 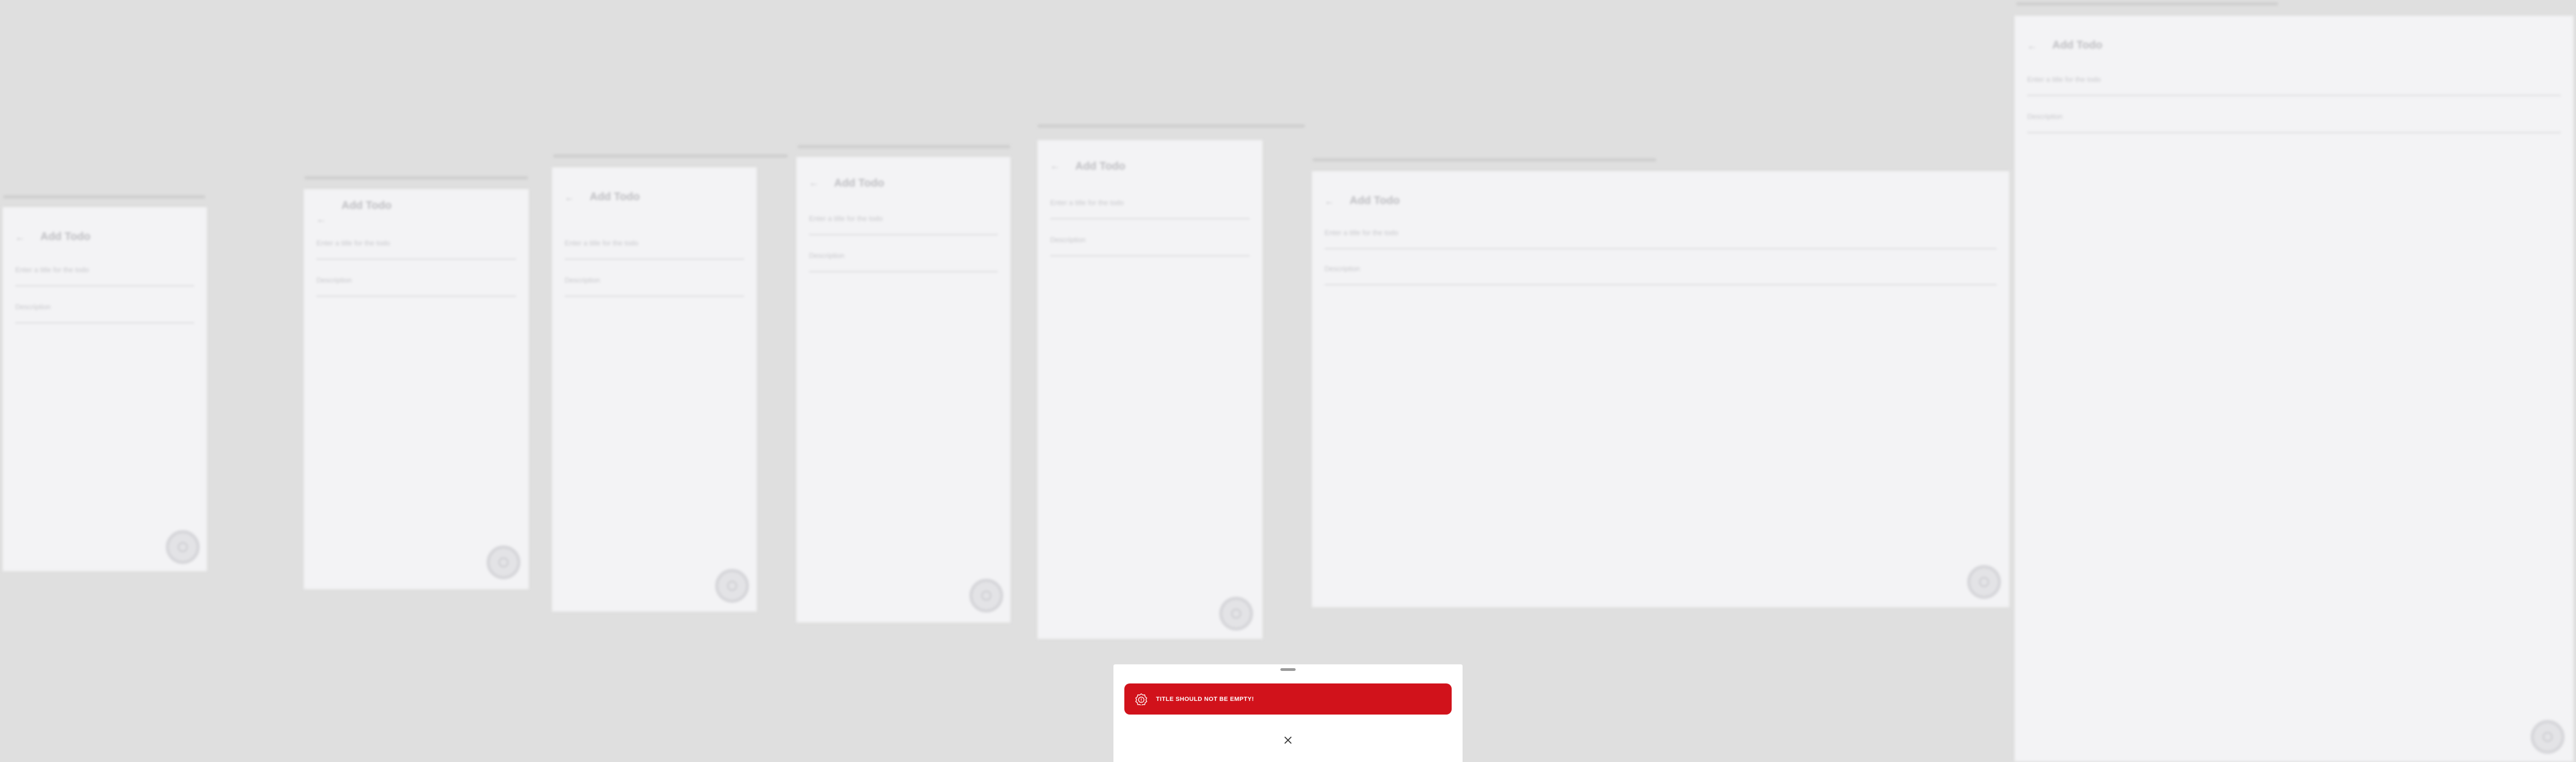 What do you see at coordinates (1288, 699) in the screenshot?
I see `error-snackbar: TITLE SHOULD NOT BE EMPTY!` at bounding box center [1288, 699].